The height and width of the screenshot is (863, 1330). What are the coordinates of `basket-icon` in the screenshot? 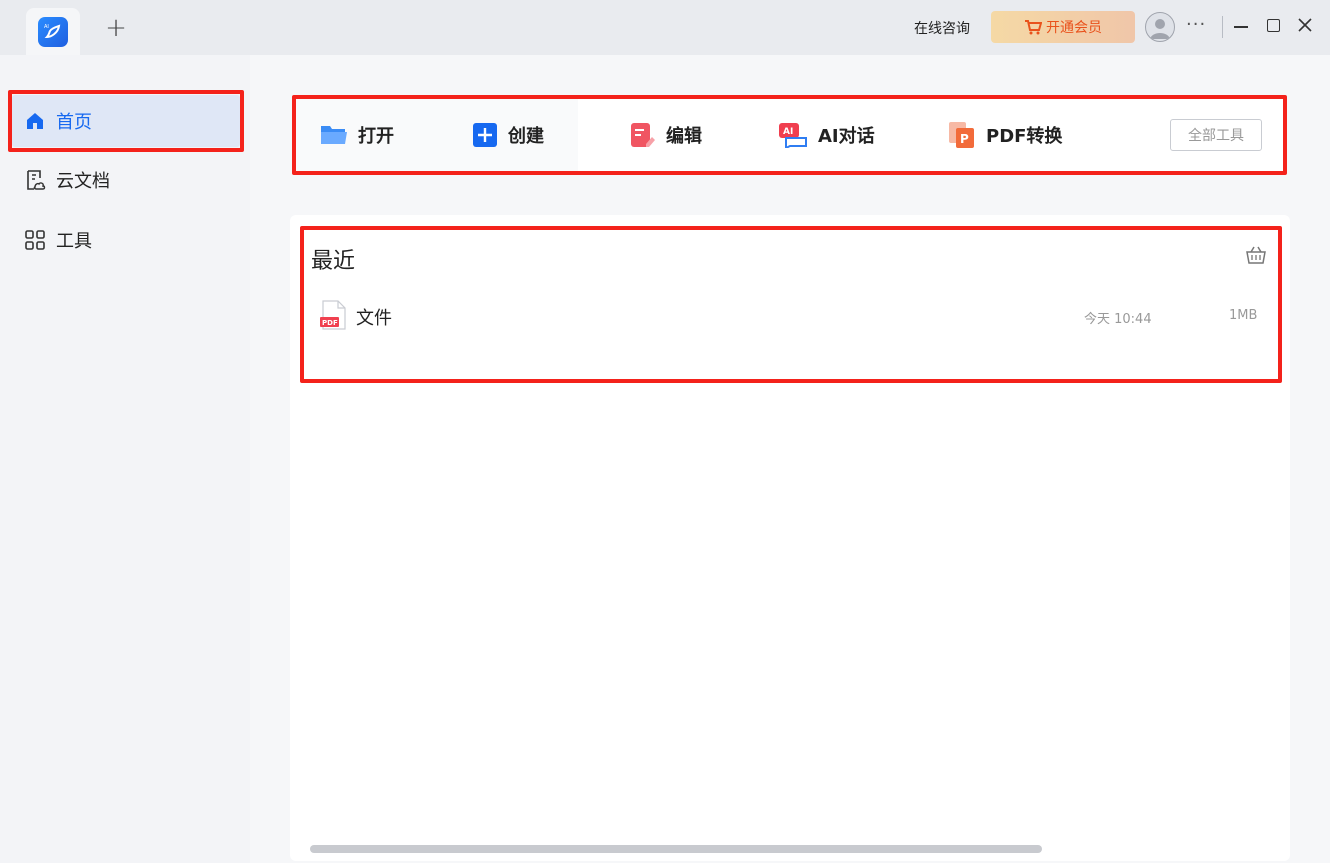 It's located at (1256, 255).